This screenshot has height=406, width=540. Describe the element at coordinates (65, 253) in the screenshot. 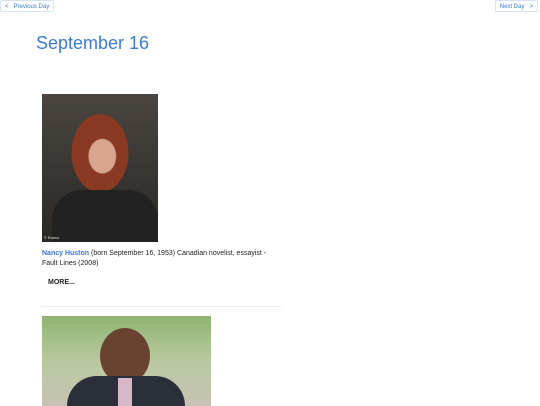

I see `author-name-link: Nancy Huston` at that location.